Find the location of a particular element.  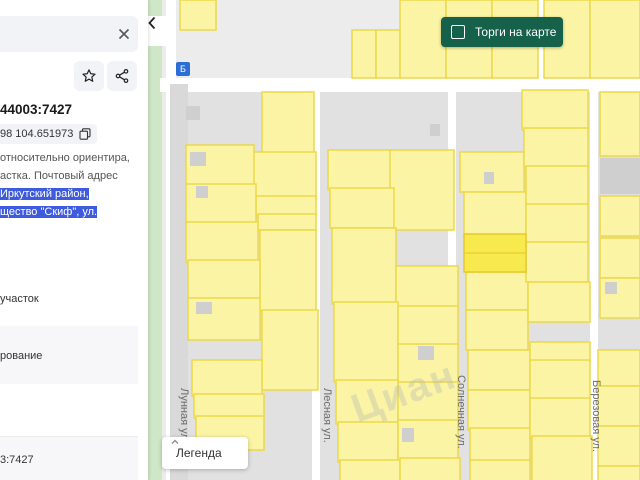

land-category-value: участок is located at coordinates (19, 299).